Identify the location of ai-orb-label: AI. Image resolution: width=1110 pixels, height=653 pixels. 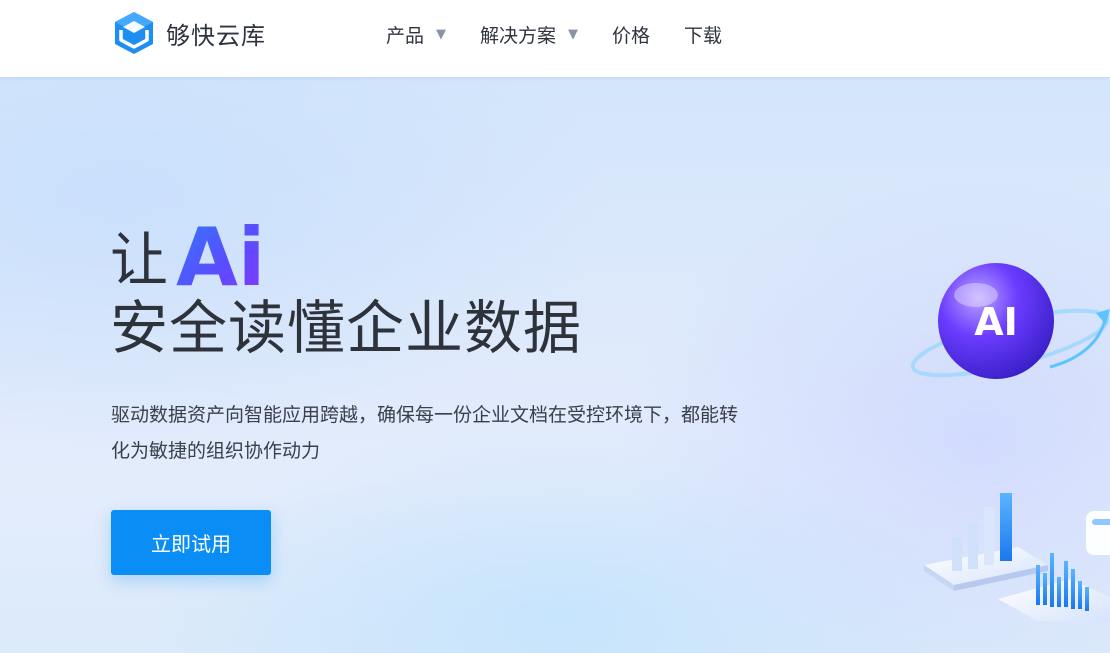
(996, 322).